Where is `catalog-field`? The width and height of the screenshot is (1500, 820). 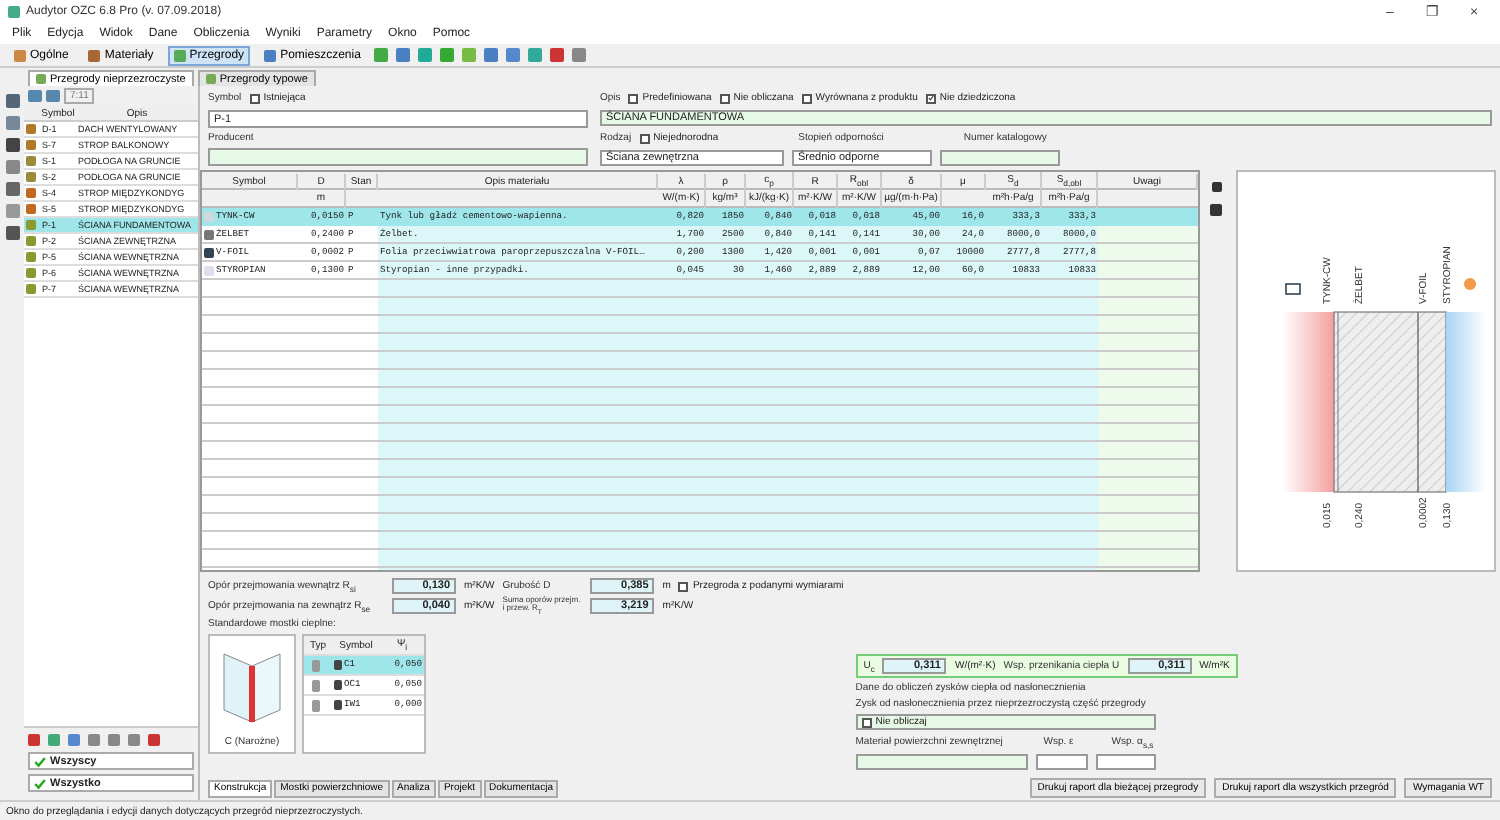
catalog-field is located at coordinates (1000, 158).